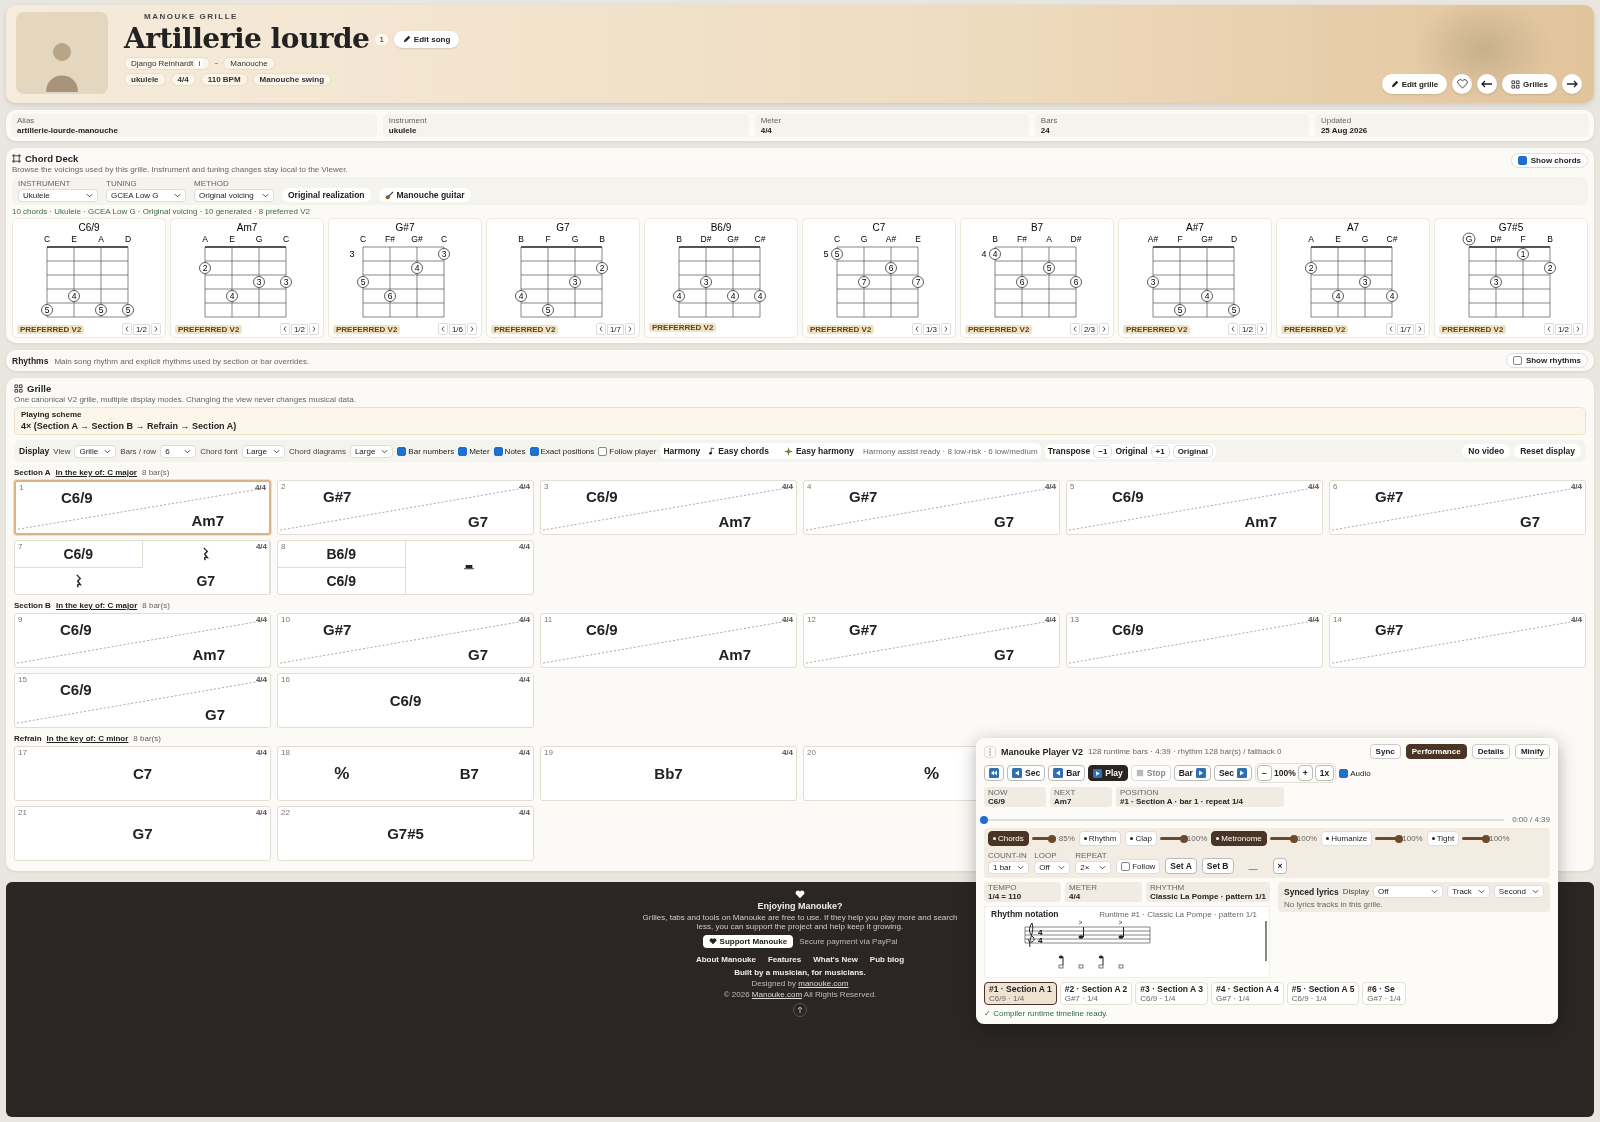 Image resolution: width=1600 pixels, height=1122 pixels. Describe the element at coordinates (668, 773) in the screenshot. I see `grille-bar: 19 4/4 Bb7` at that location.